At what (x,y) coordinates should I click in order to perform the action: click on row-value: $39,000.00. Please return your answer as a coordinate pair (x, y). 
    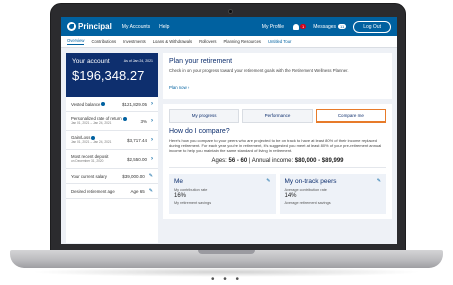
    Looking at the image, I should click on (133, 176).